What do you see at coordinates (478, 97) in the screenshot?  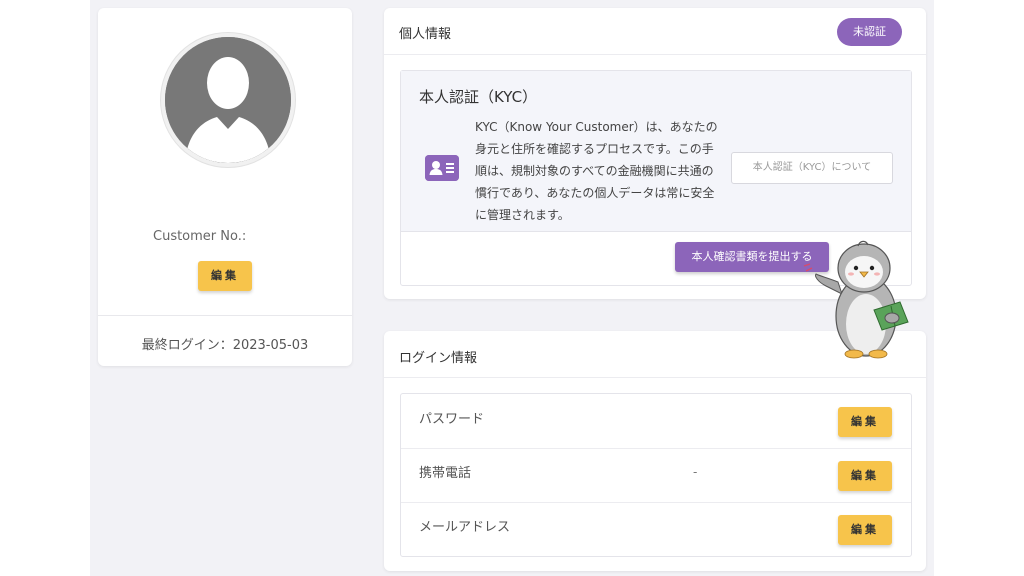 I see `kyc-title: 本人認証（KYC）` at bounding box center [478, 97].